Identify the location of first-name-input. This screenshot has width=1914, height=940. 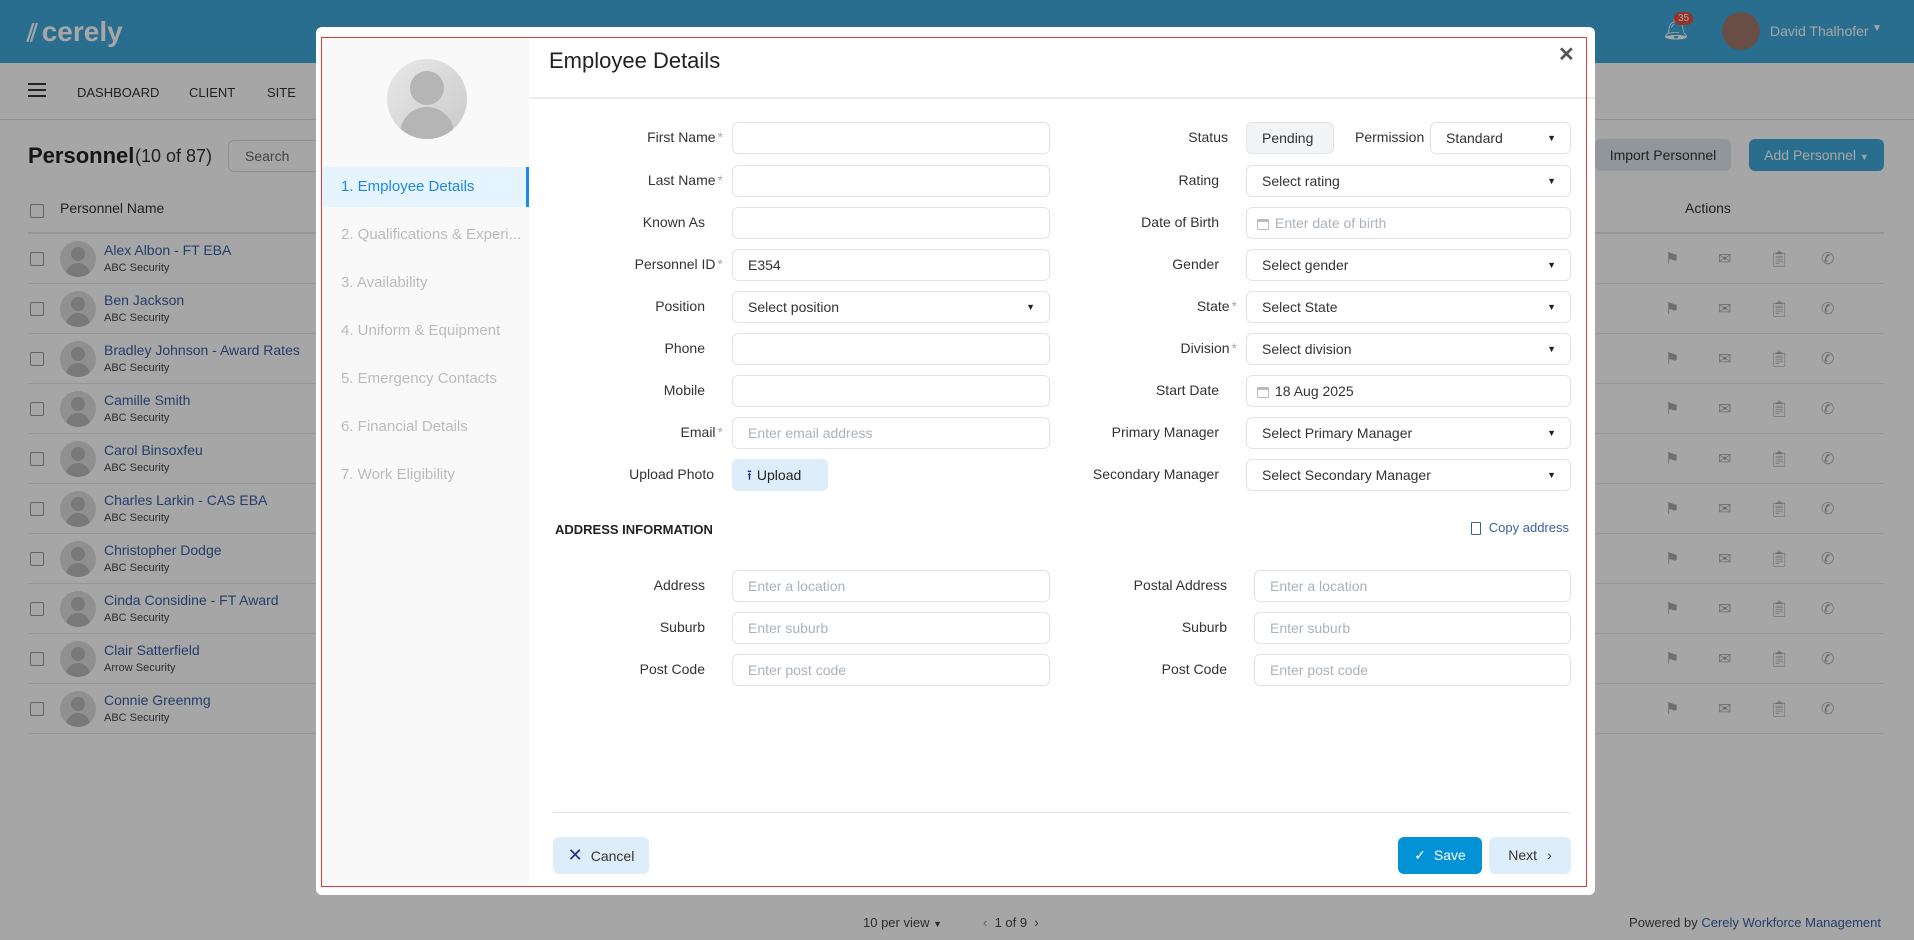
(891, 138).